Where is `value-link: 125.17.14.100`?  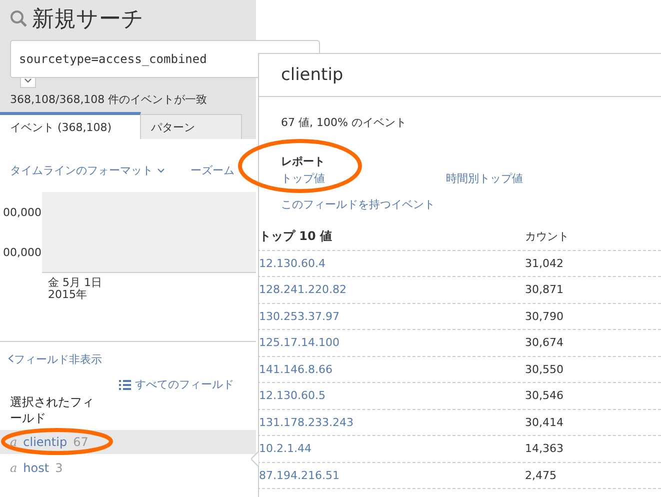 value-link: 125.17.14.100 is located at coordinates (392, 343).